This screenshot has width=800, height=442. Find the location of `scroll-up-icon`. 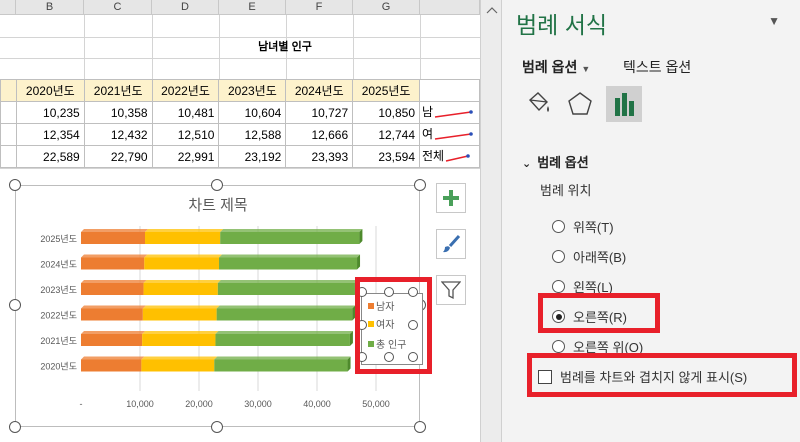

scroll-up-icon is located at coordinates (492, 11).